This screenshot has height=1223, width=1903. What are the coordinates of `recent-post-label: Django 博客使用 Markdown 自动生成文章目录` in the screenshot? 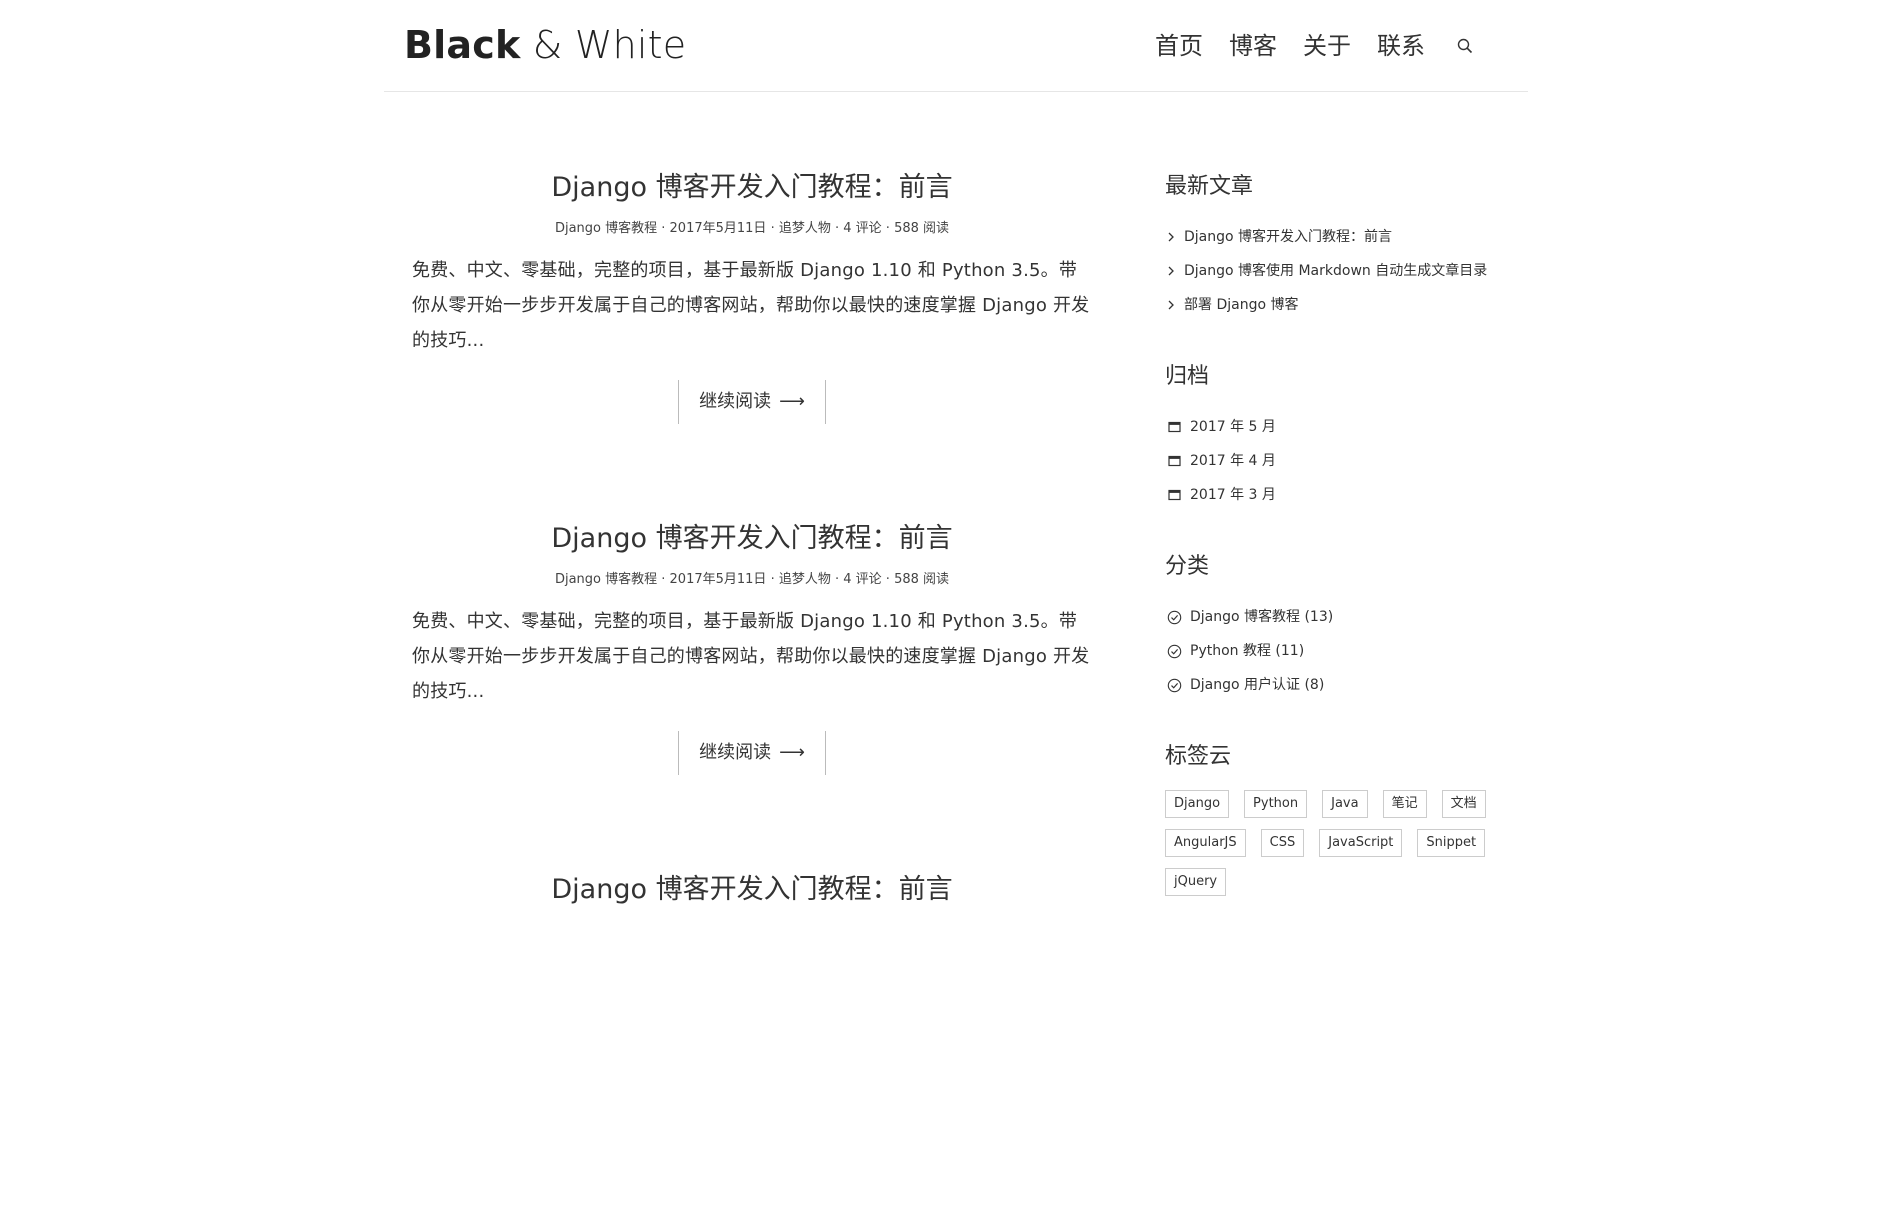 It's located at (1336, 271).